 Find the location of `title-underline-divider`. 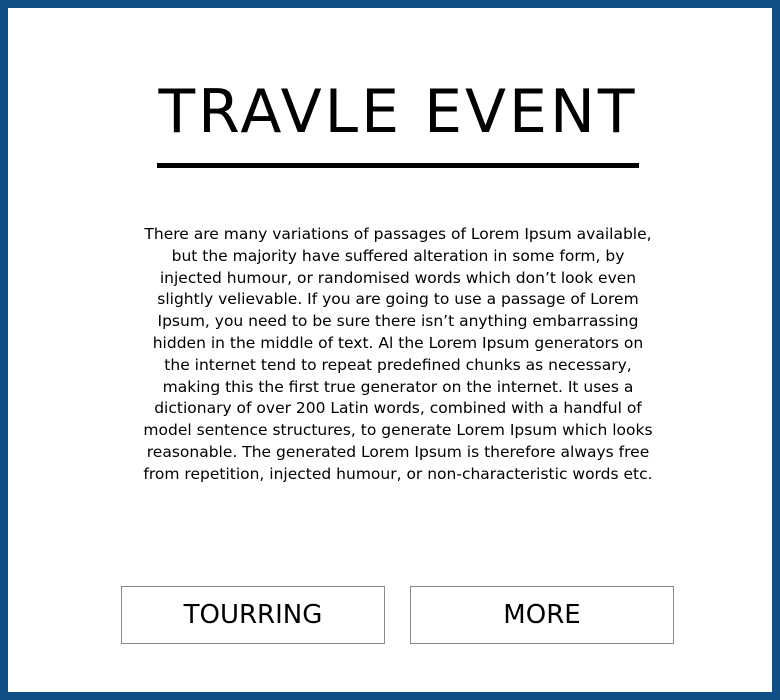

title-underline-divider is located at coordinates (398, 165).